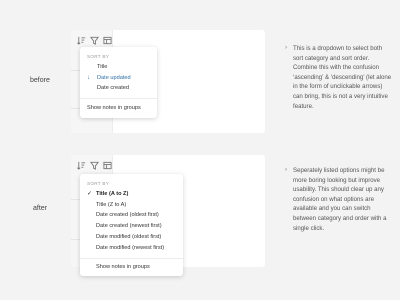 Image resolution: width=400 pixels, height=300 pixels. I want to click on option-label: Title, so click(102, 67).